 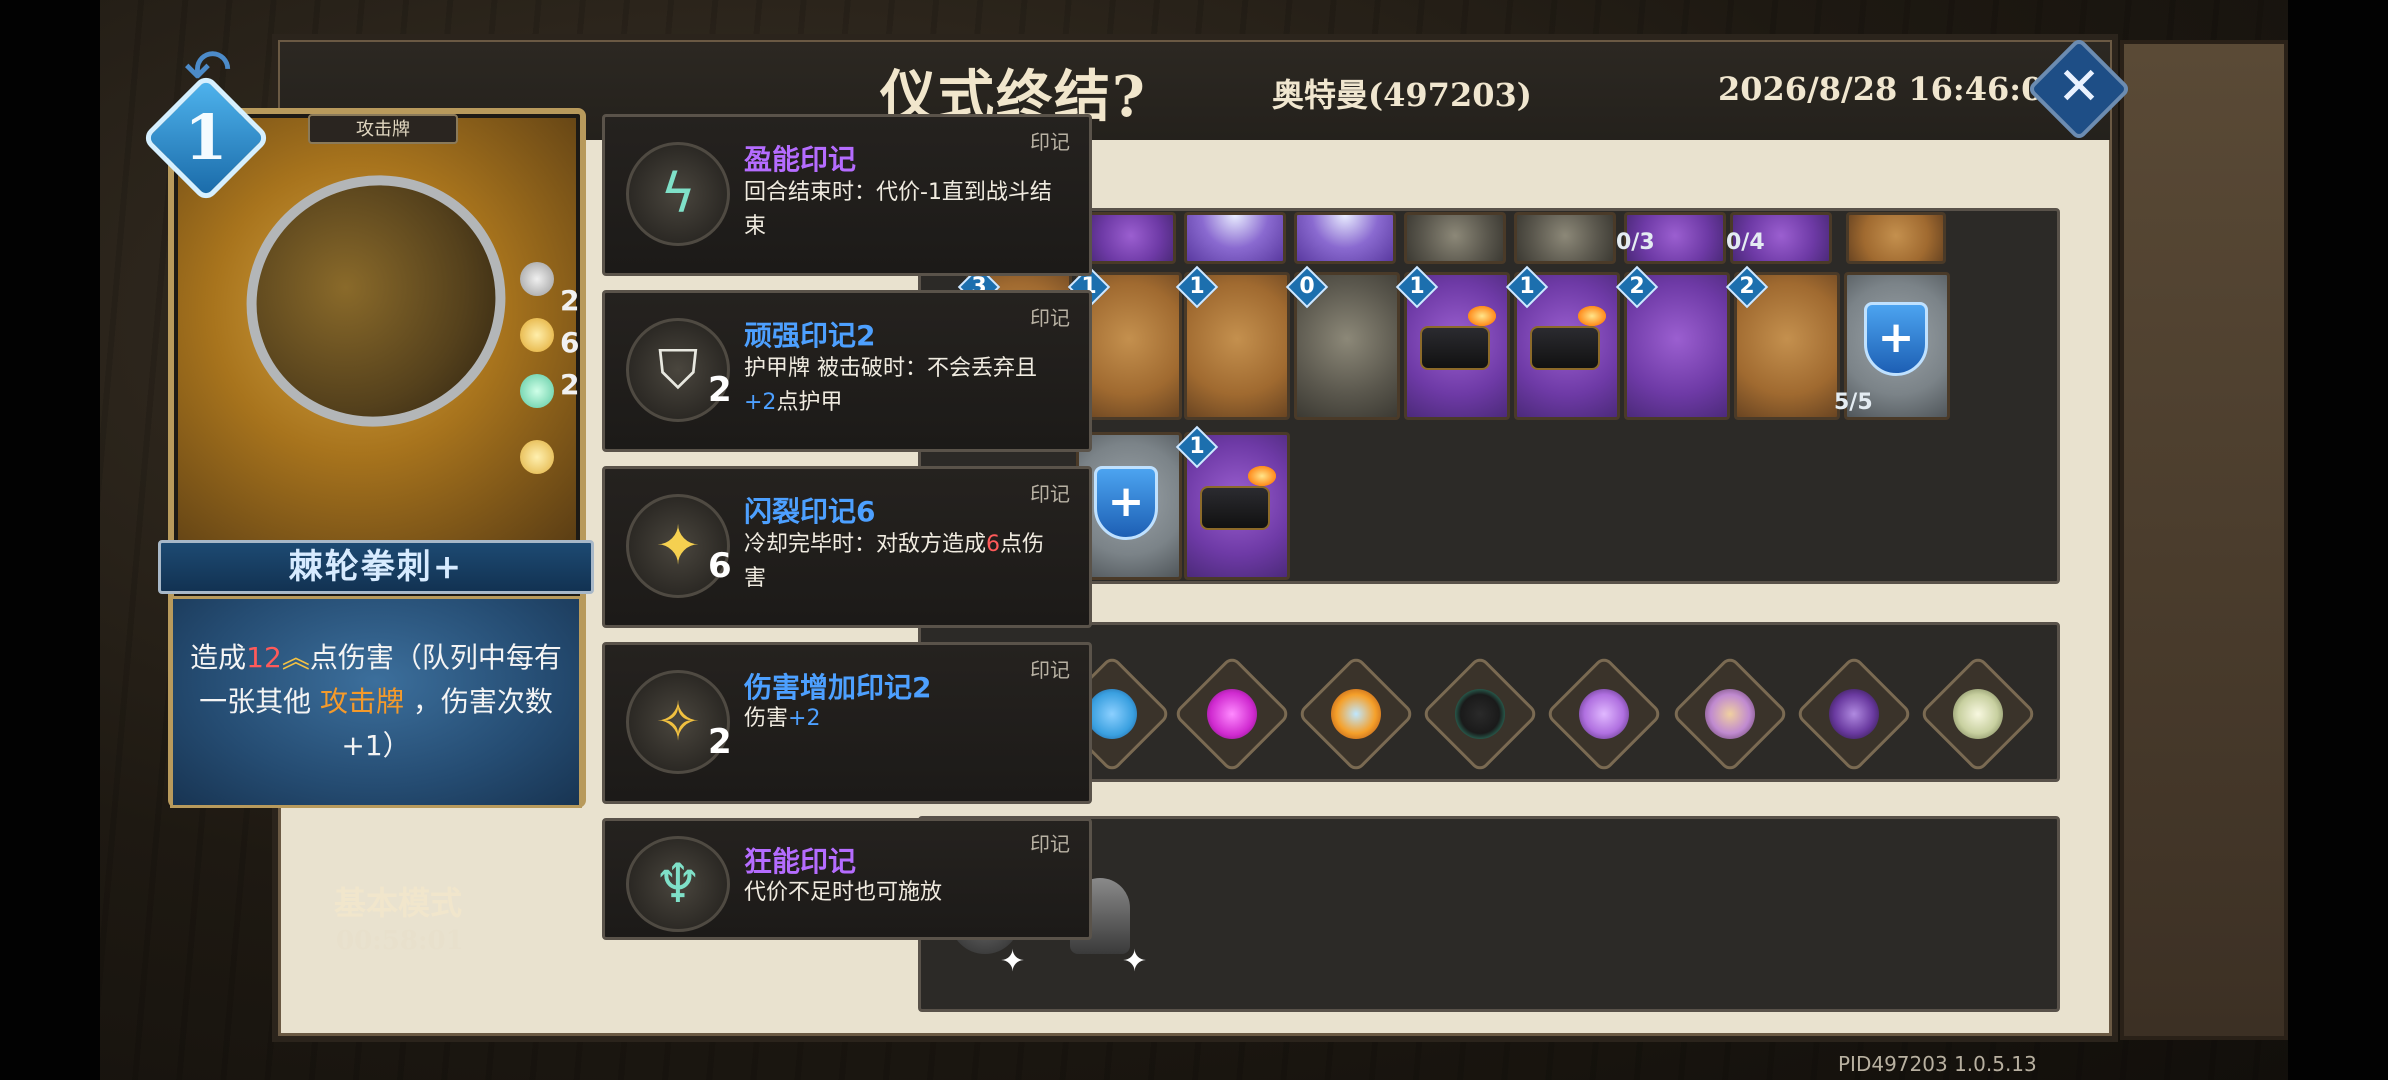 What do you see at coordinates (400, 941) in the screenshot?
I see `run-timer: 00:58:01` at bounding box center [400, 941].